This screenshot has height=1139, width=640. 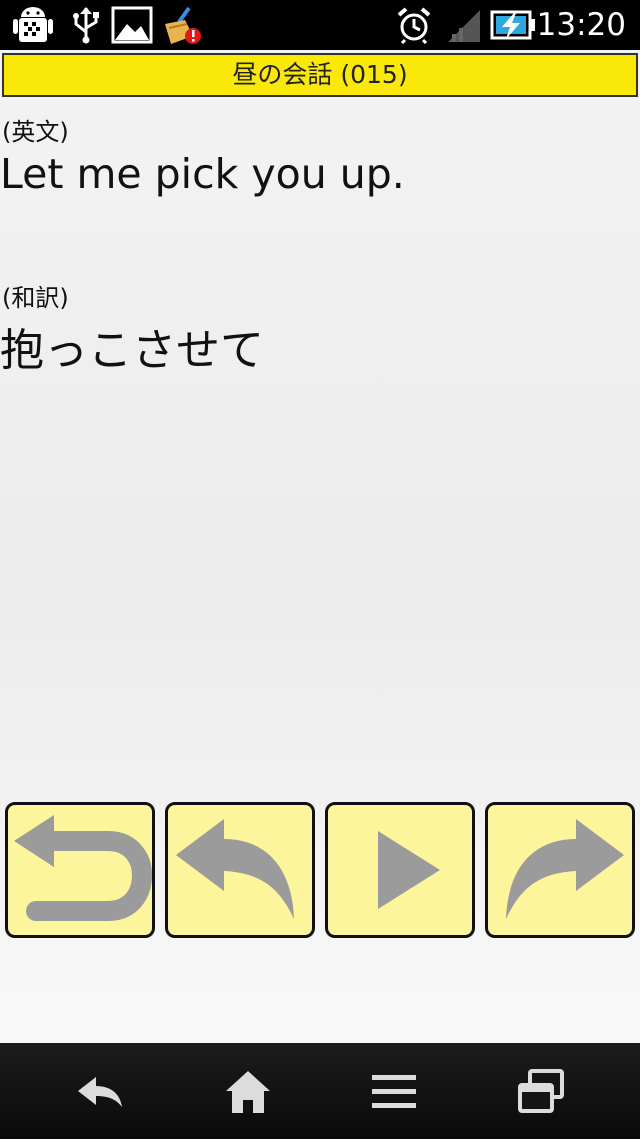 I want to click on image-icon, so click(x=132, y=25).